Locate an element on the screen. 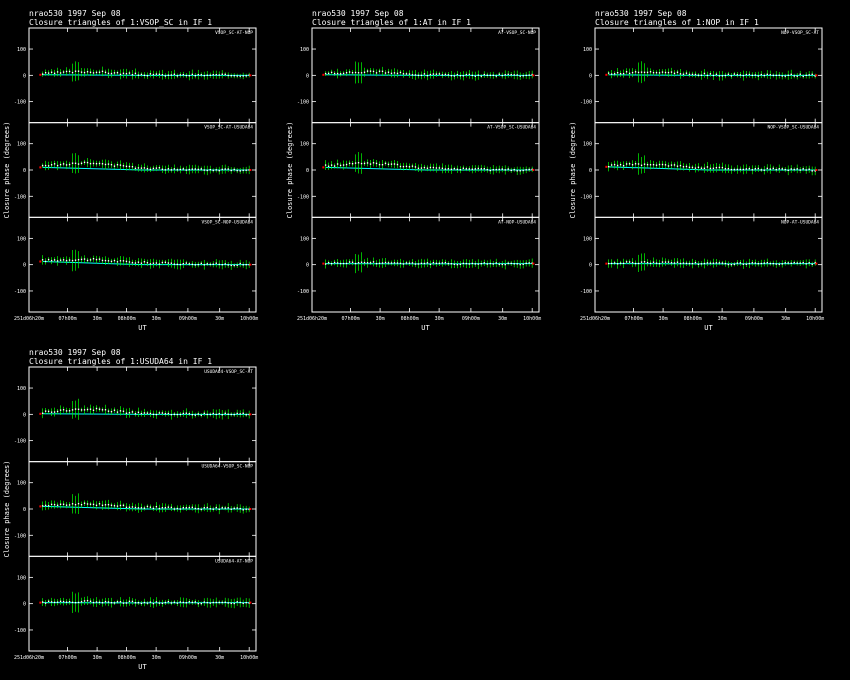  x-tick-label: 09h00m is located at coordinates (471, 319).